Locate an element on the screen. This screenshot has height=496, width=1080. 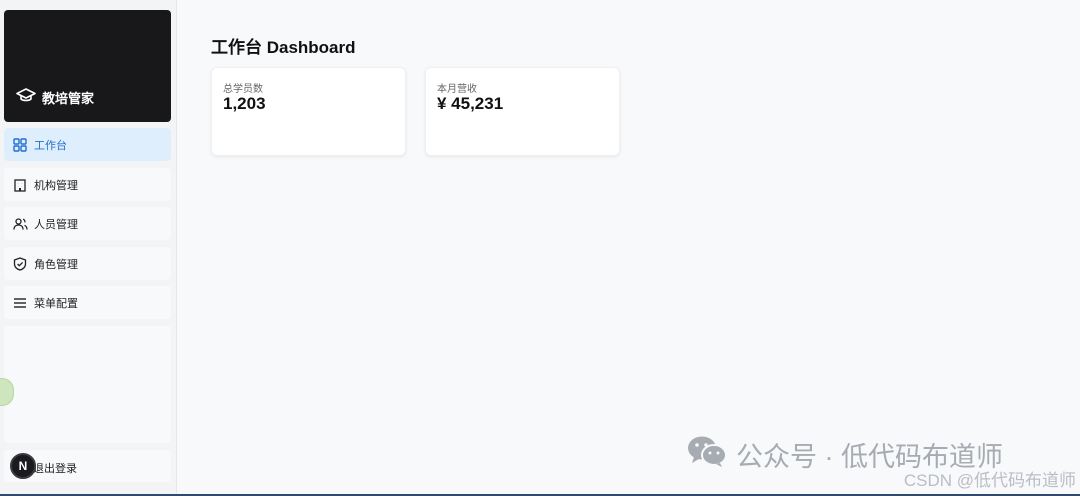
stat-value: ¥ 45,231 is located at coordinates (470, 103).